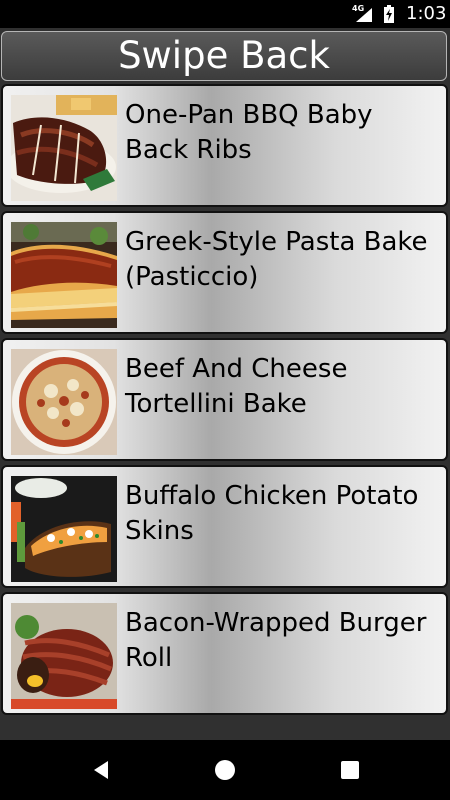 The width and height of the screenshot is (450, 800). Describe the element at coordinates (225, 14) in the screenshot. I see `status-bar: 4G 1:03` at that location.